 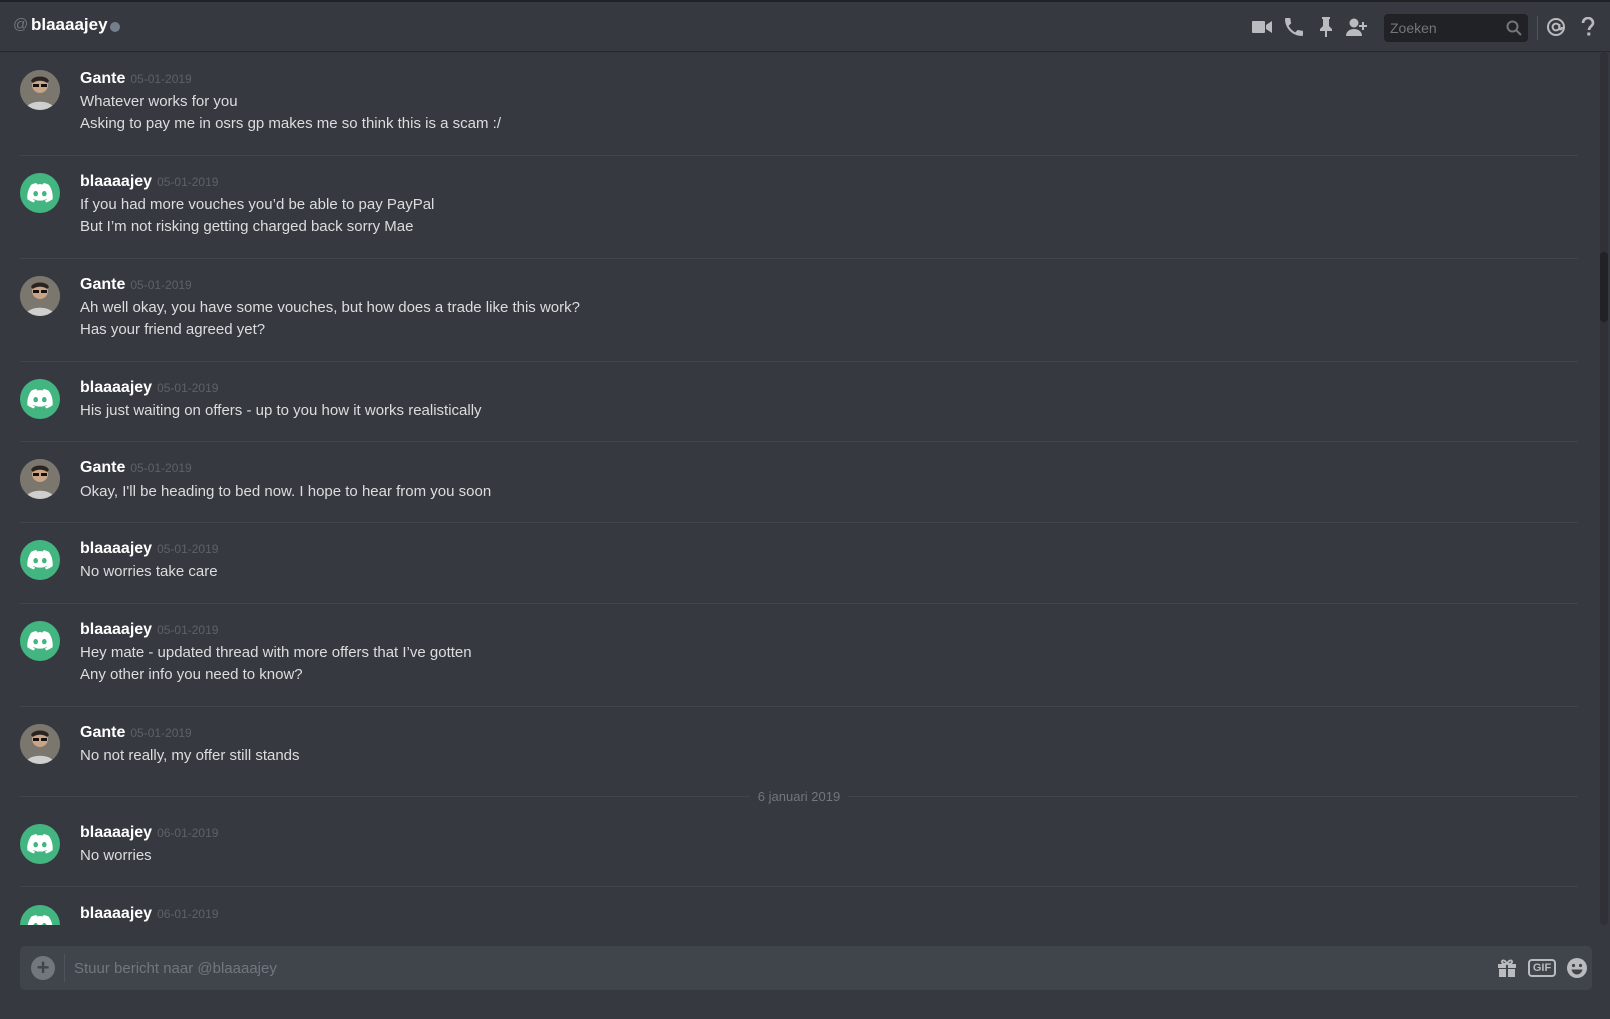 I want to click on message-text: No worries take care, so click(x=149, y=571).